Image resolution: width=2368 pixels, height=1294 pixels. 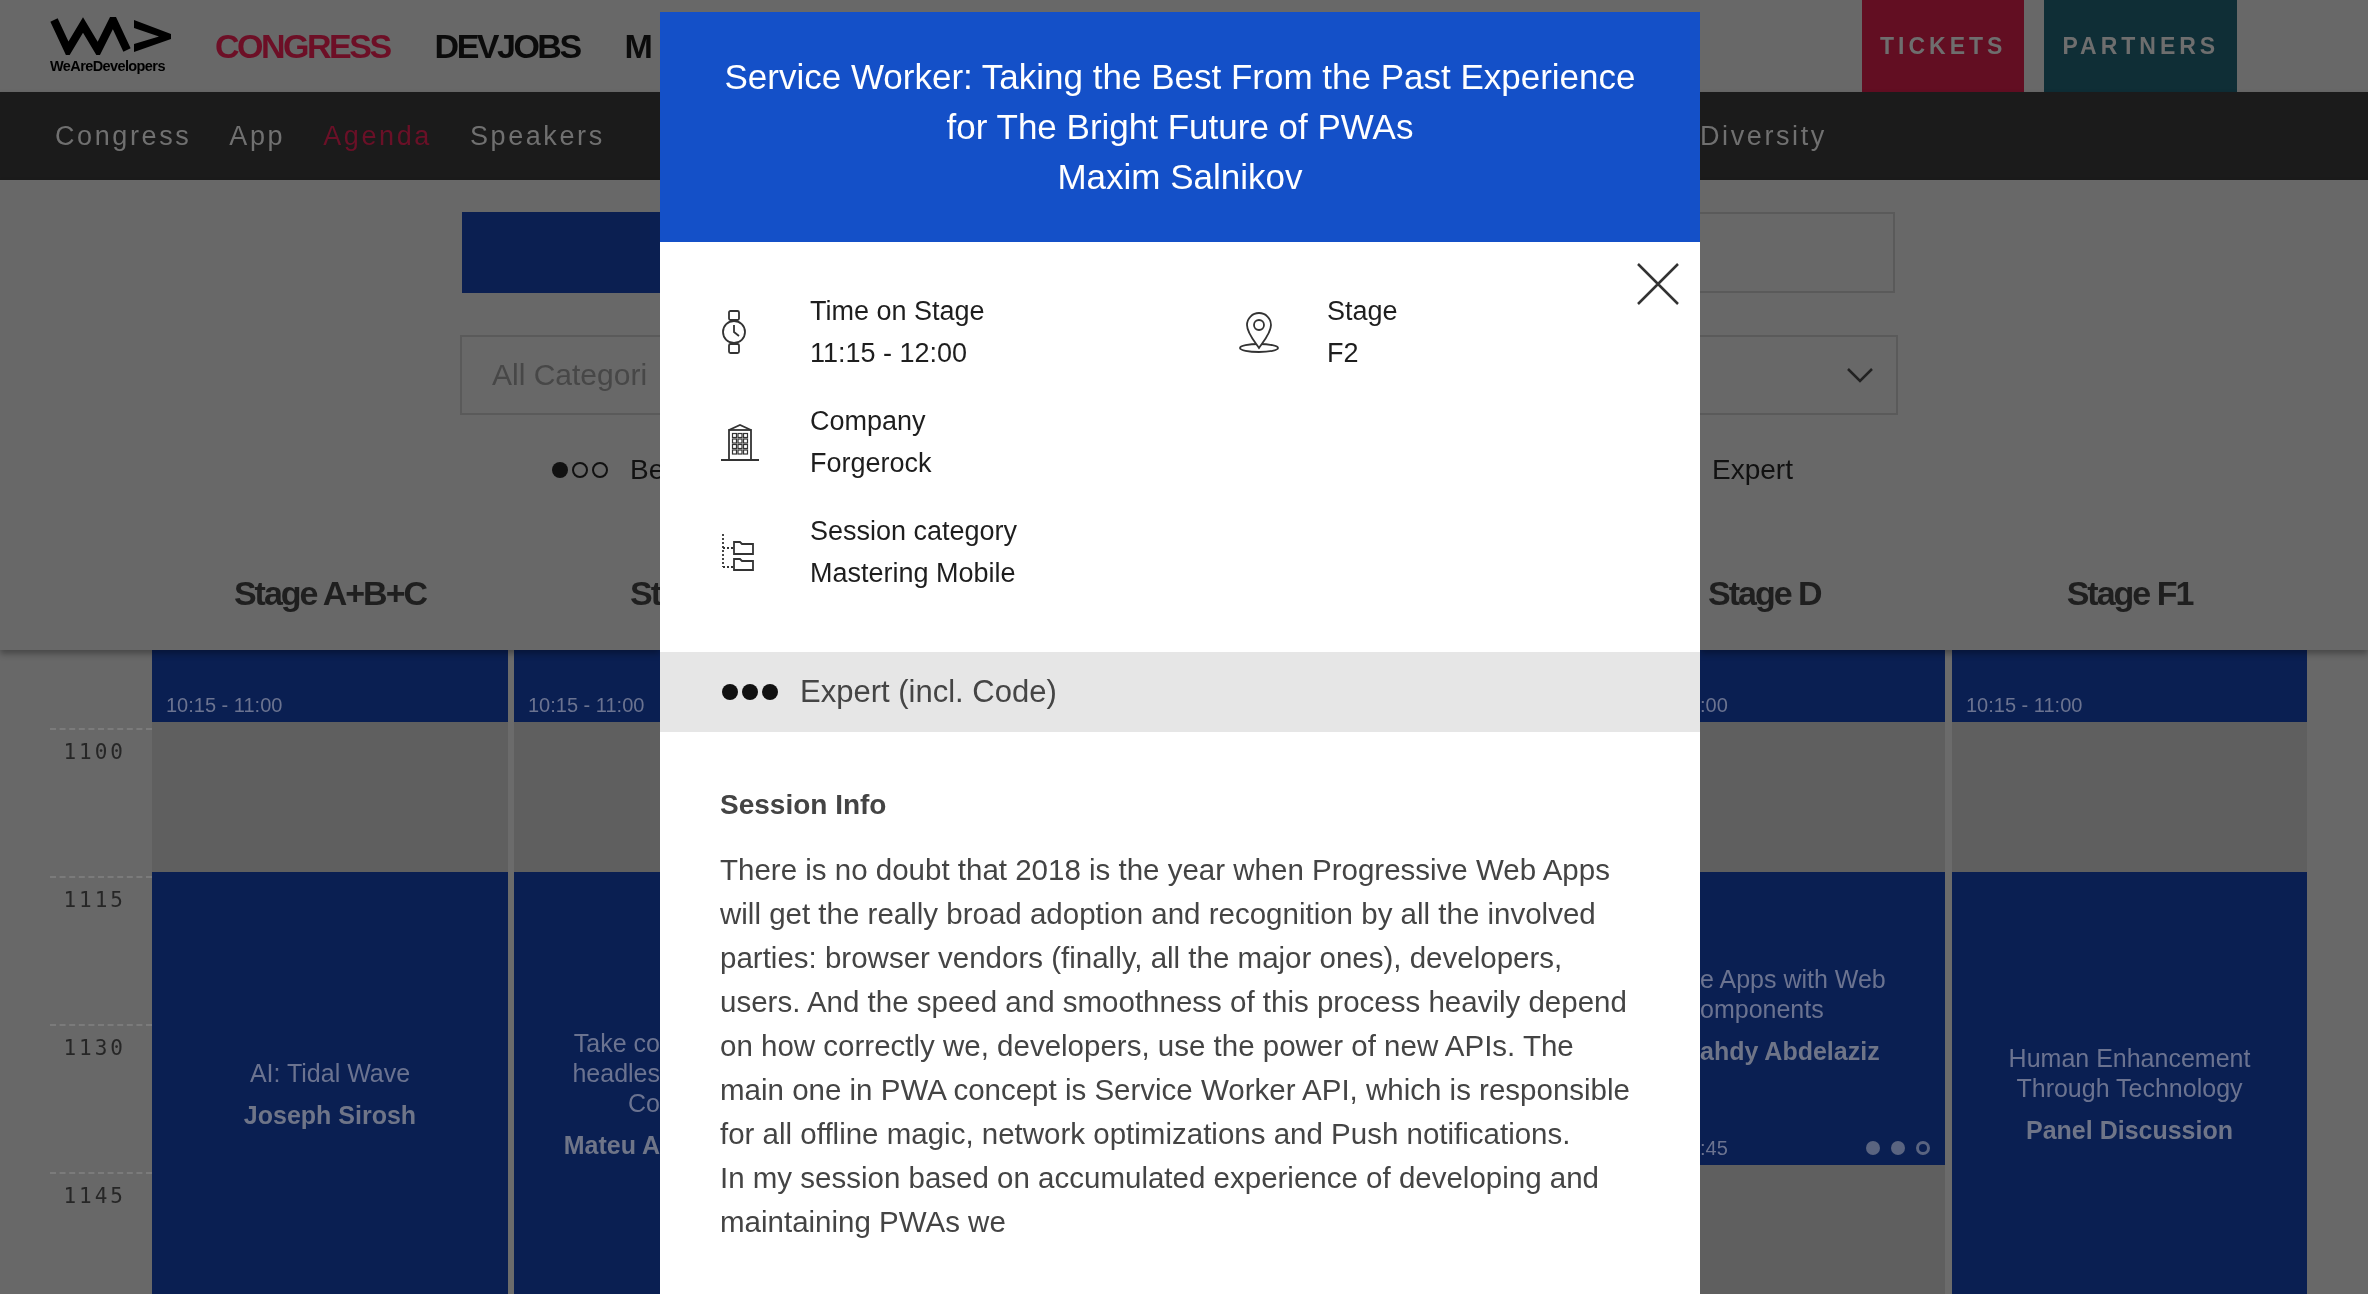 I want to click on session-block: e Apps with Web omponents ahdy Abdelaziz :45, so click(x=1822, y=1018).